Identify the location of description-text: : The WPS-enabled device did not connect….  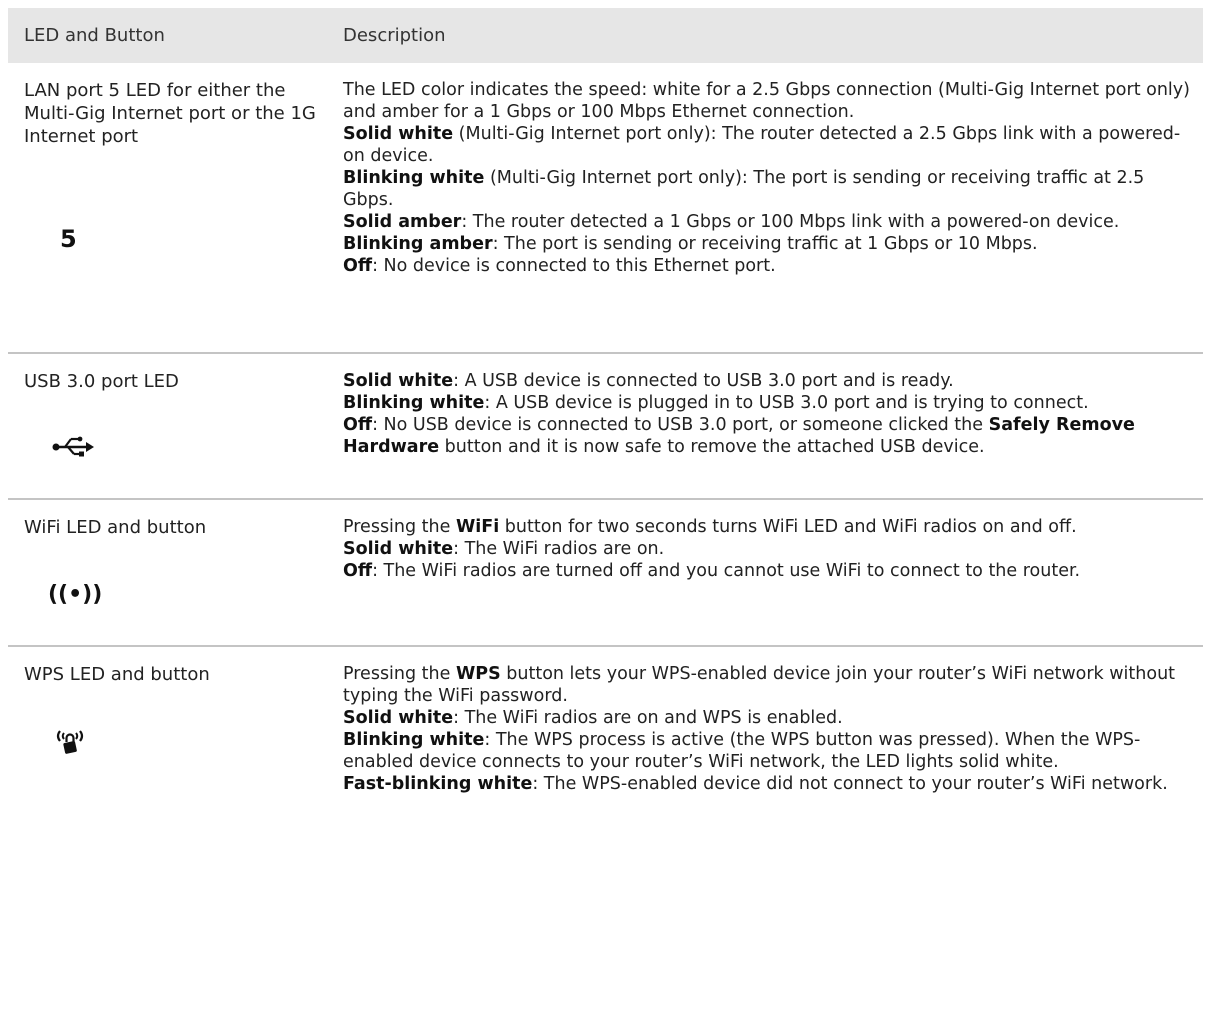
(850, 784).